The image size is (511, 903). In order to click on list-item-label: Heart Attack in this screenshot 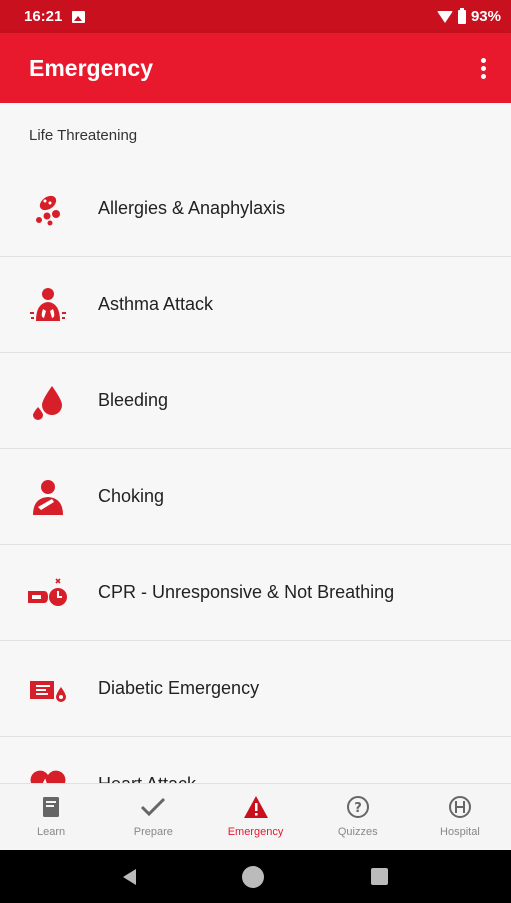, I will do `click(147, 778)`.